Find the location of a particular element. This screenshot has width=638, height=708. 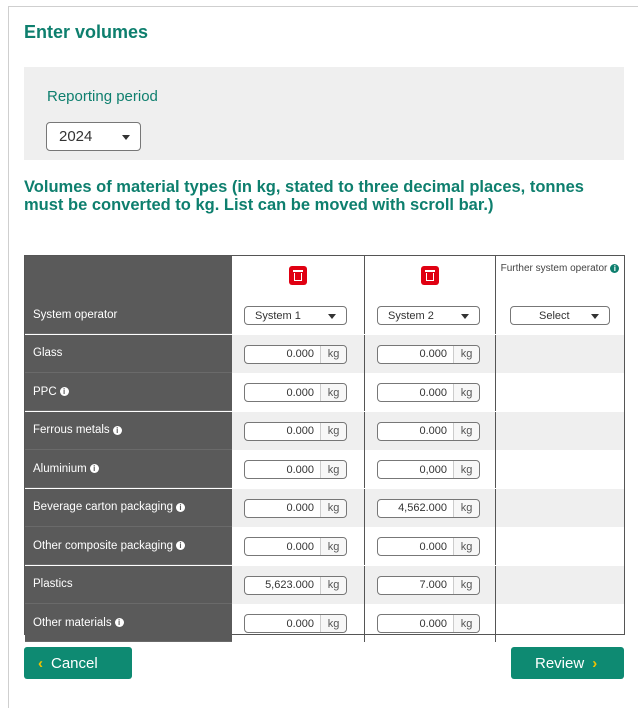

trash-icon-body is located at coordinates (298, 277).